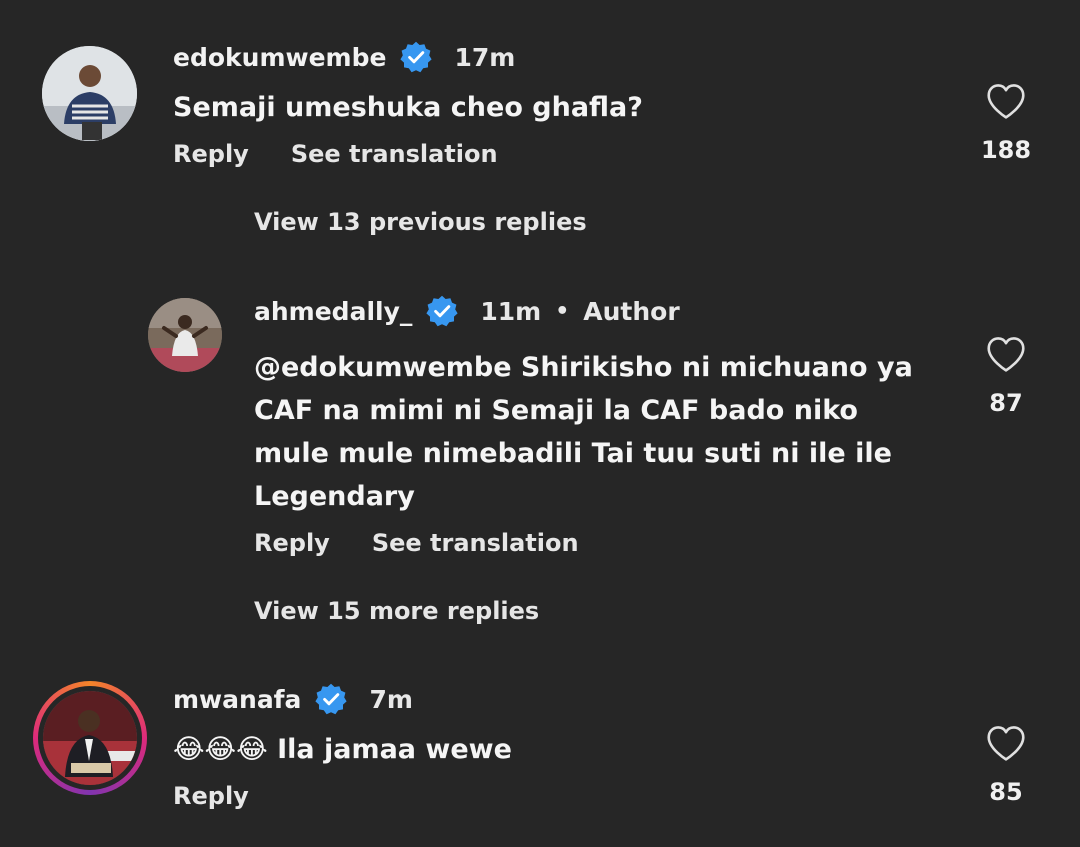 The image size is (1080, 847). What do you see at coordinates (420, 222) in the screenshot?
I see `view-previous-replies-button: View 13 previous replies` at bounding box center [420, 222].